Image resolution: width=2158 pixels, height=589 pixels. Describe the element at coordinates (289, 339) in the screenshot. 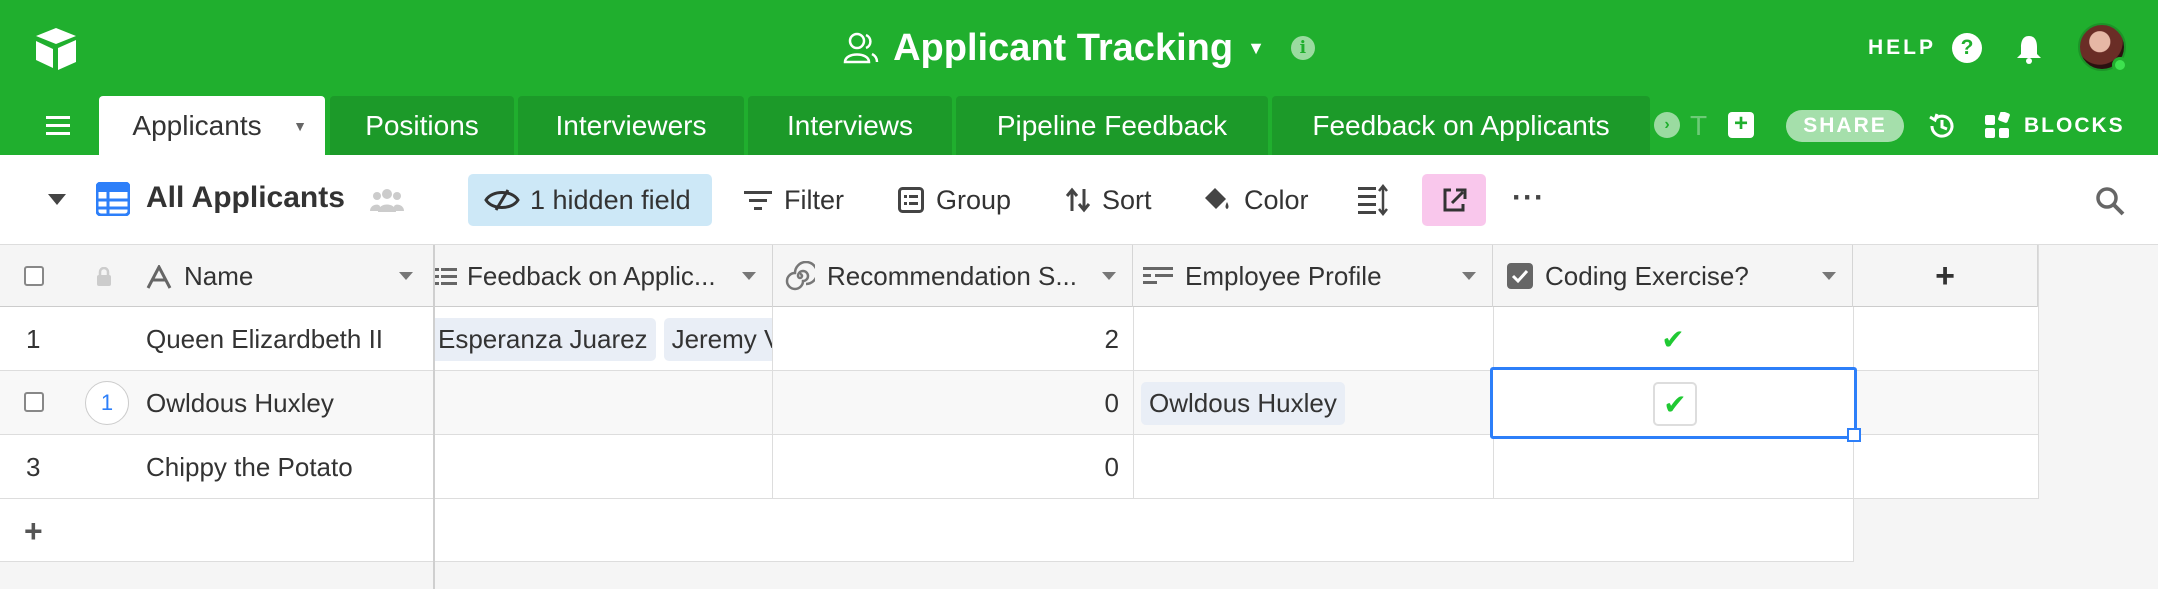

I see `name-cell: Queen Elizardbeth II` at that location.